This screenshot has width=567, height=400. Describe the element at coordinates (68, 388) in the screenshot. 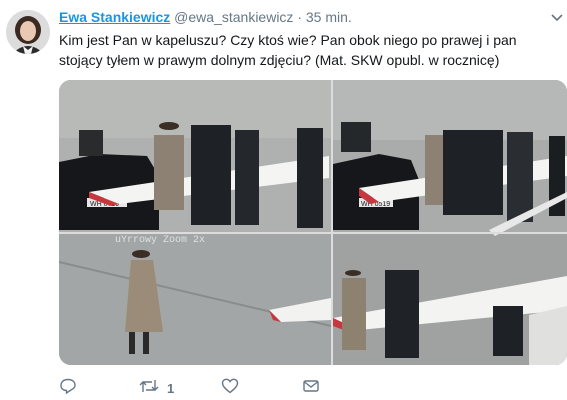

I see `reply-icon` at that location.